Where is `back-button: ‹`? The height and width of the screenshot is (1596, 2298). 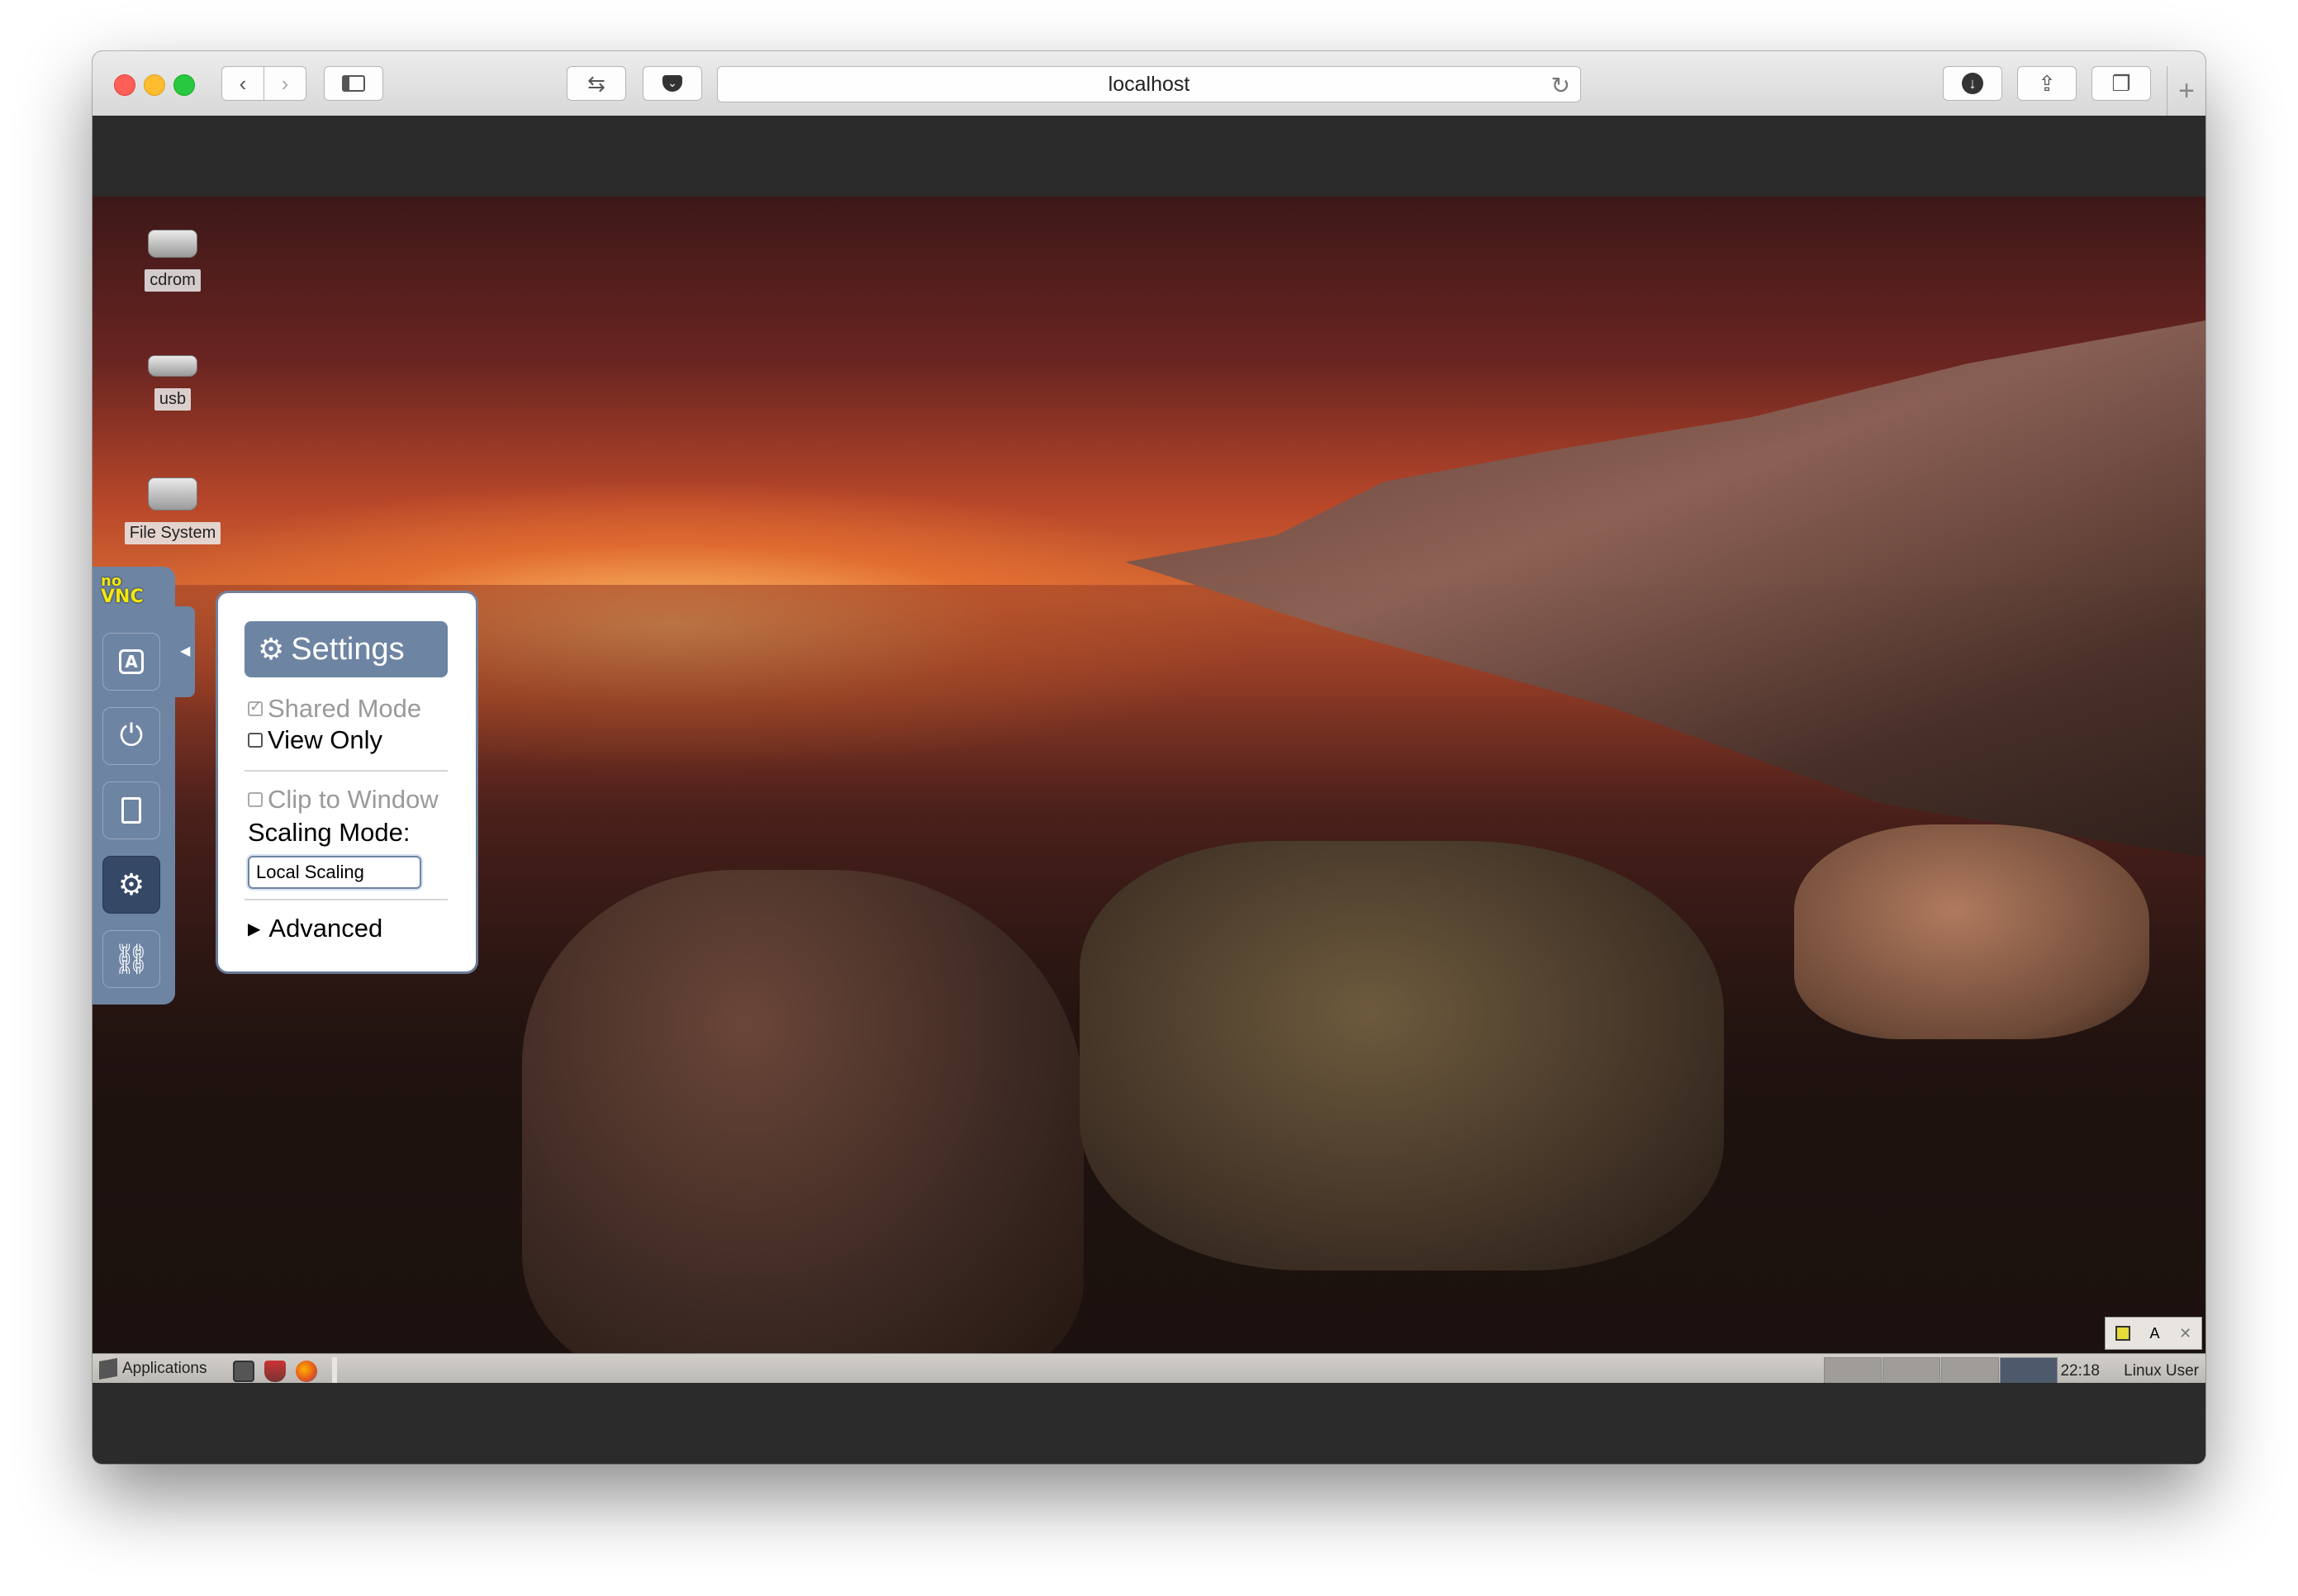
back-button: ‹ is located at coordinates (243, 83).